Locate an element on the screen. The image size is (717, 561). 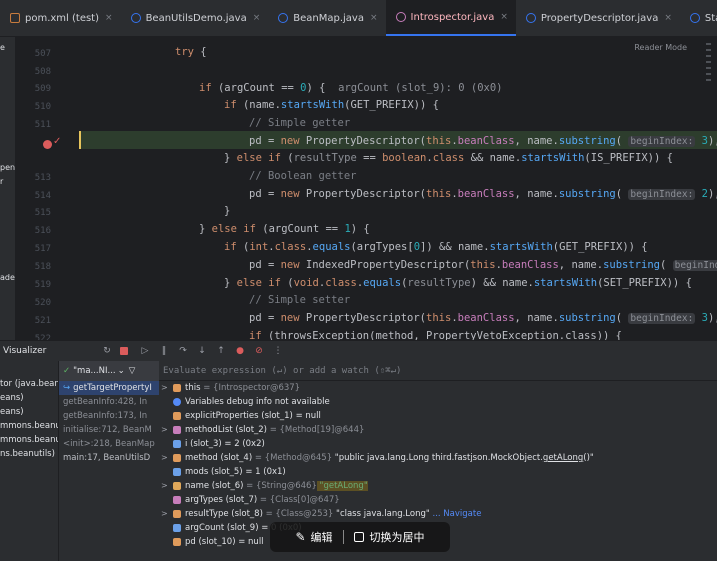
stack-frame: getBeanInfo:428, In is located at coordinates (109, 402).